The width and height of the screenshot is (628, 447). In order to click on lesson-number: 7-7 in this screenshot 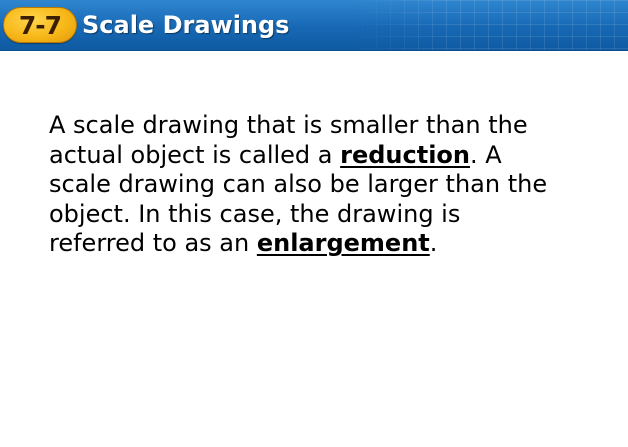, I will do `click(40, 25)`.